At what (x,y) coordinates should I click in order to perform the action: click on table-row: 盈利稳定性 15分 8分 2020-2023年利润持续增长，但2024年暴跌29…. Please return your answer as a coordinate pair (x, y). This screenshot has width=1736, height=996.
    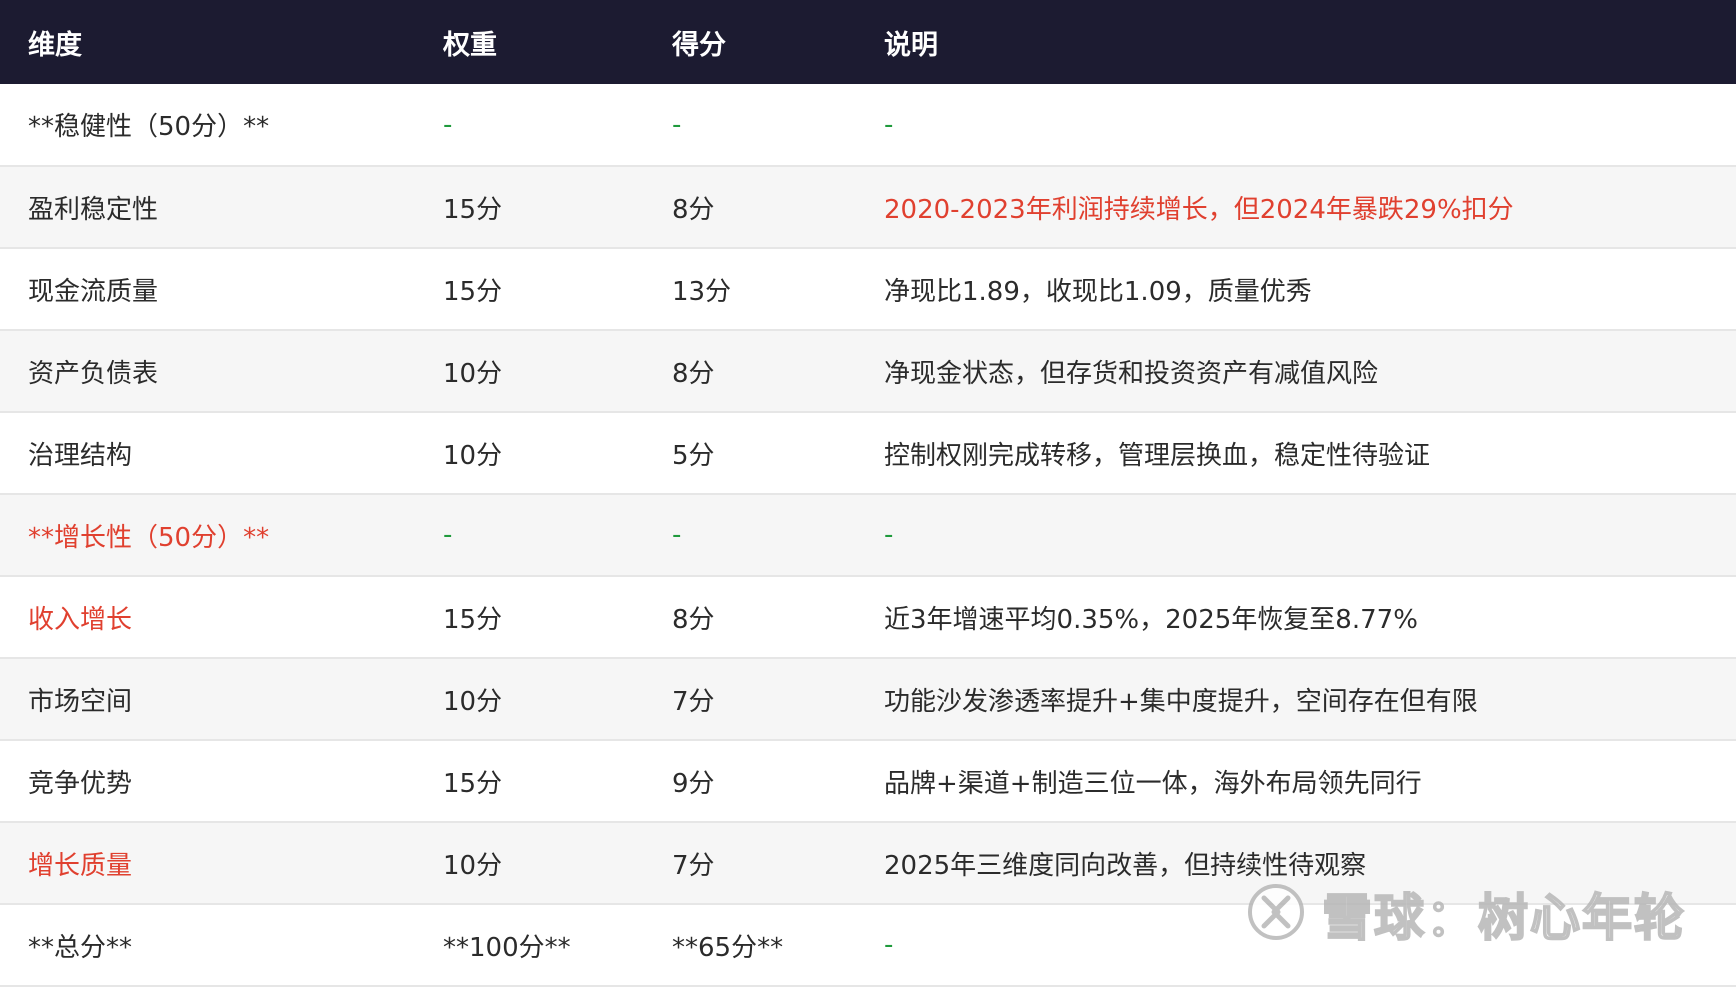
    Looking at the image, I should click on (868, 207).